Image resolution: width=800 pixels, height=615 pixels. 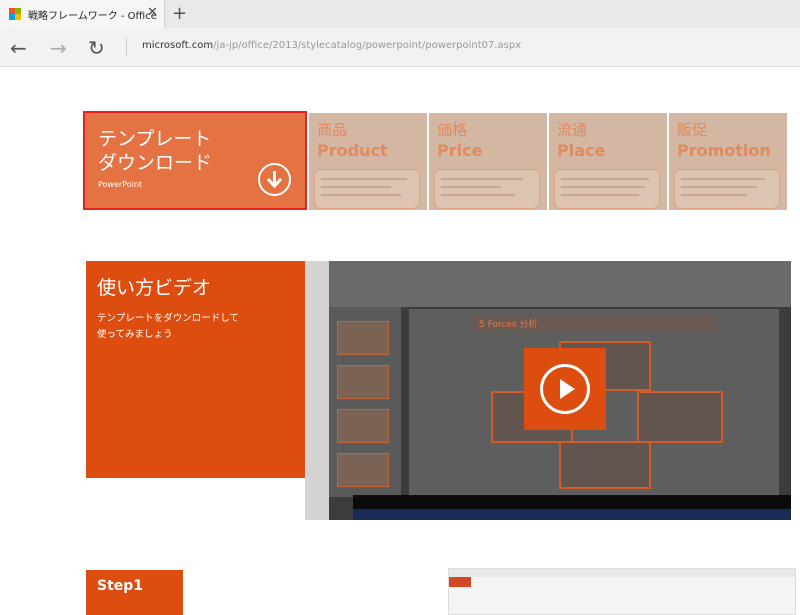 What do you see at coordinates (724, 150) in the screenshot?
I see `framework-en: Promotion` at bounding box center [724, 150].